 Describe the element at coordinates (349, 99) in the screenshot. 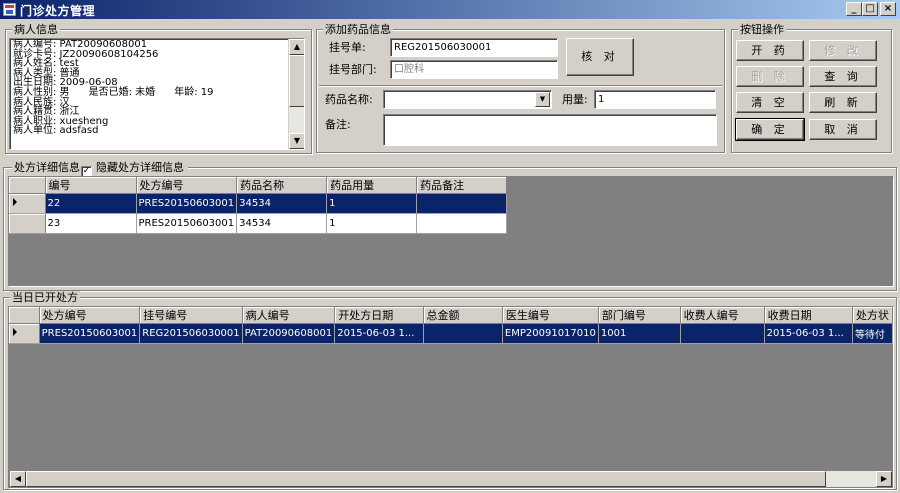

I see `drug-name-label: 药品名称:` at that location.